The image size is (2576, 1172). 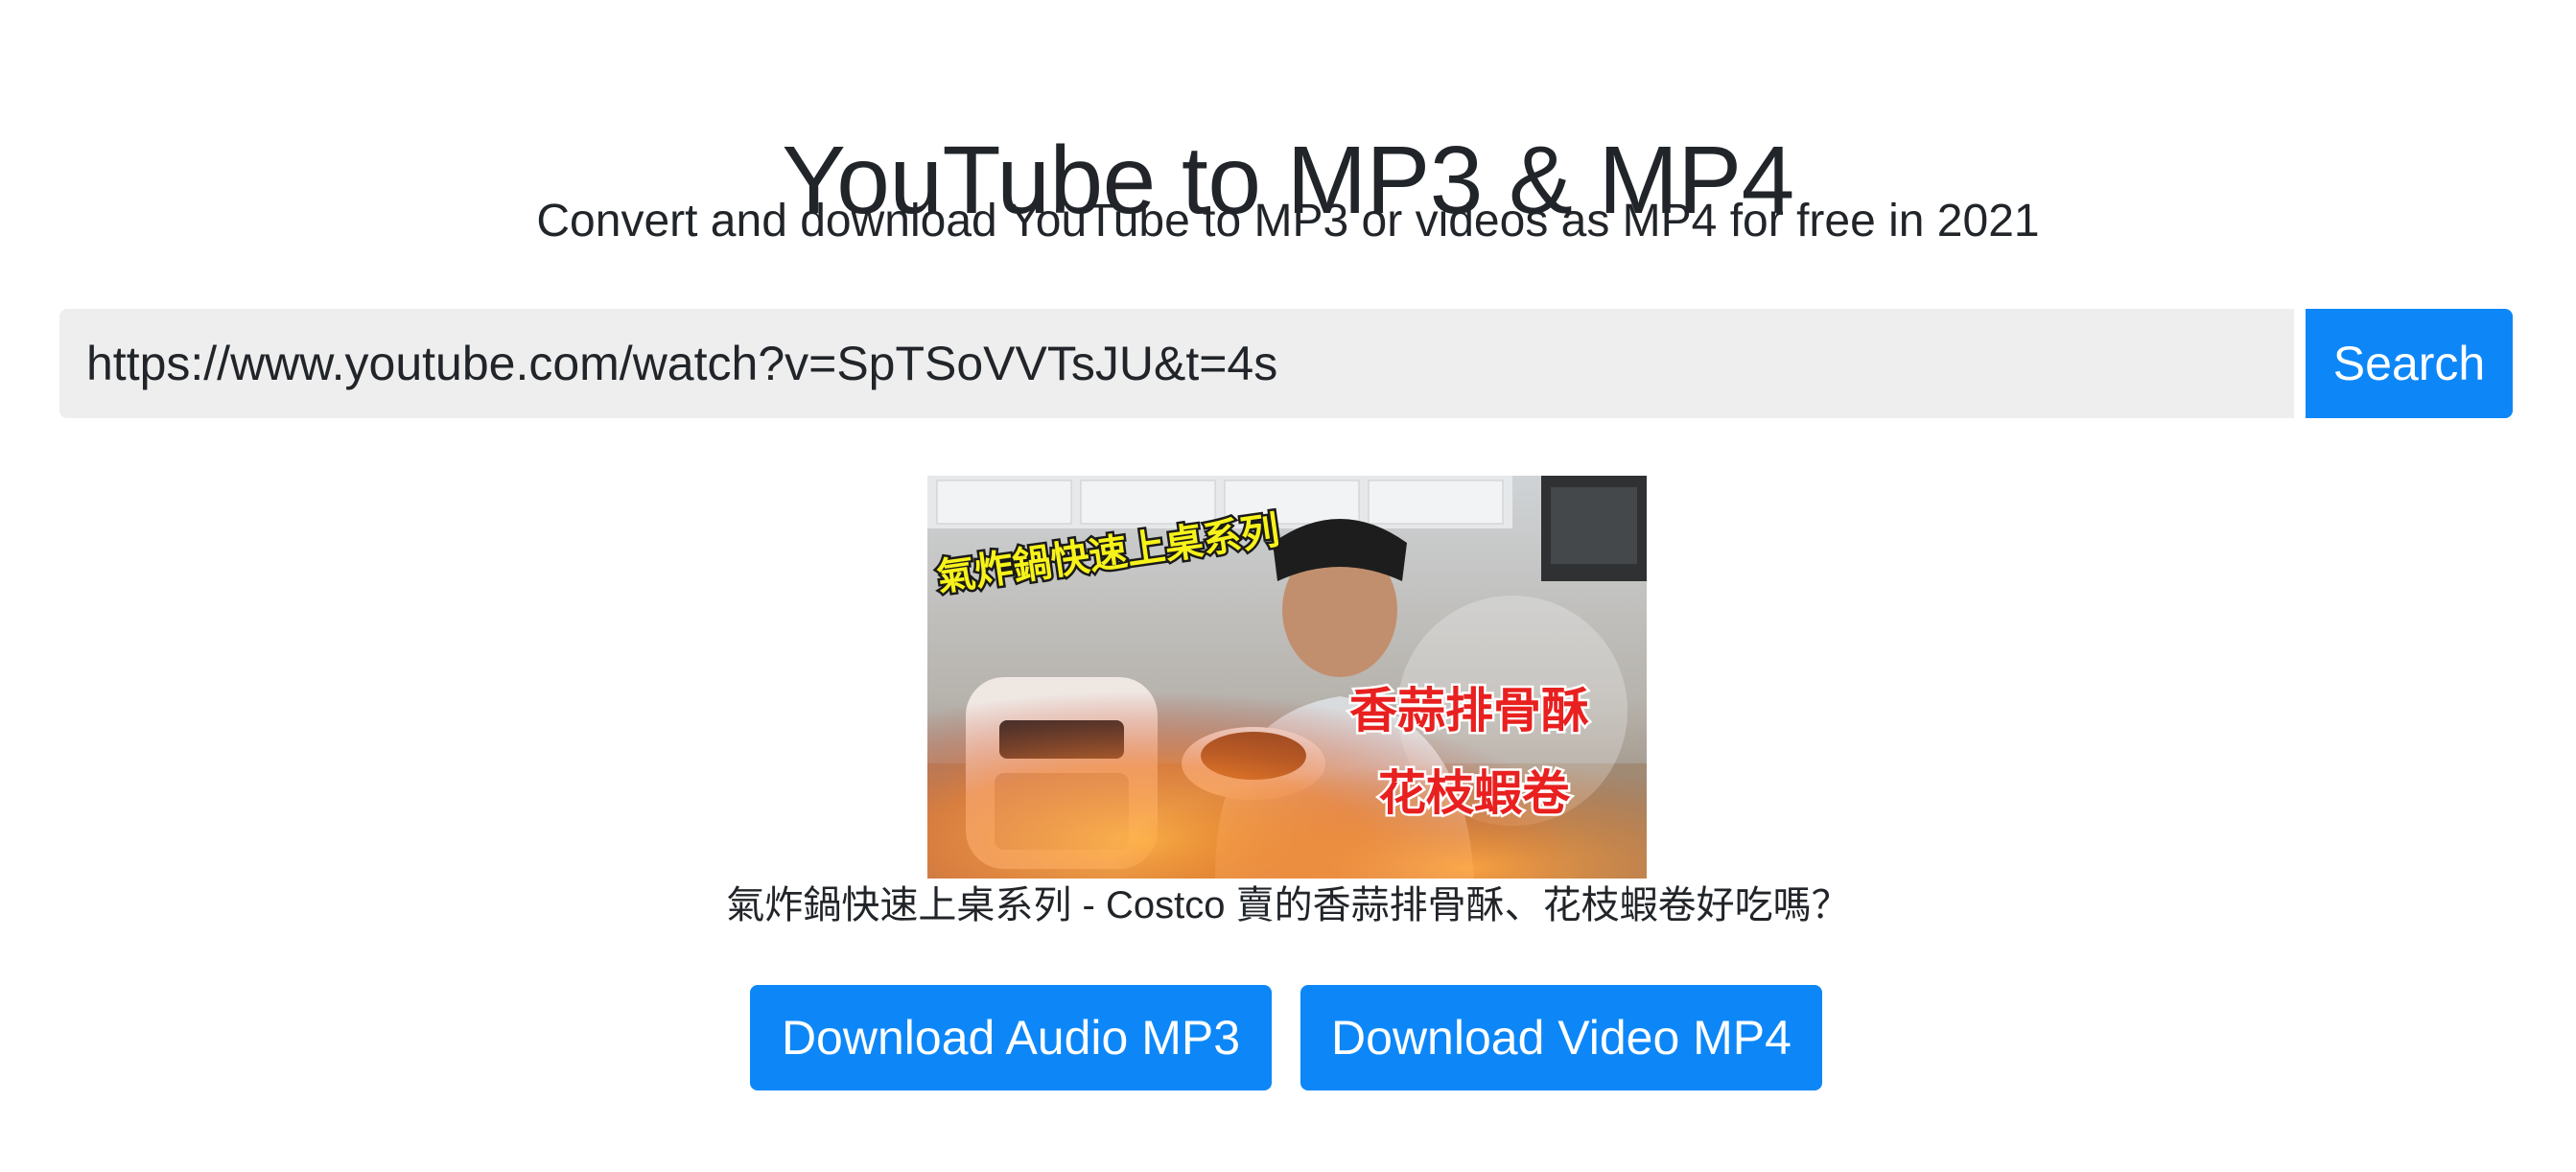 I want to click on thumbnail-line1-text: 香蒜排骨酥, so click(x=1469, y=711).